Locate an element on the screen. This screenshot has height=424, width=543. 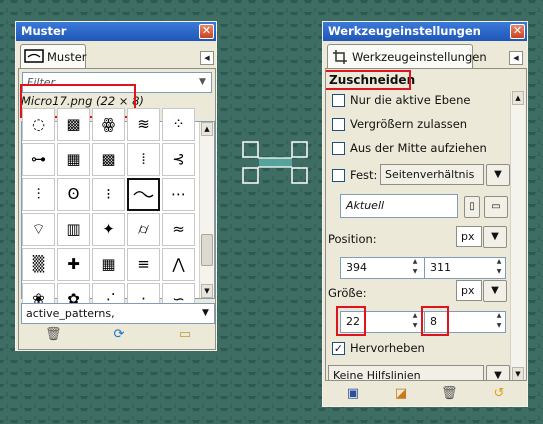
annotation-box-size-width is located at coordinates (351, 321).